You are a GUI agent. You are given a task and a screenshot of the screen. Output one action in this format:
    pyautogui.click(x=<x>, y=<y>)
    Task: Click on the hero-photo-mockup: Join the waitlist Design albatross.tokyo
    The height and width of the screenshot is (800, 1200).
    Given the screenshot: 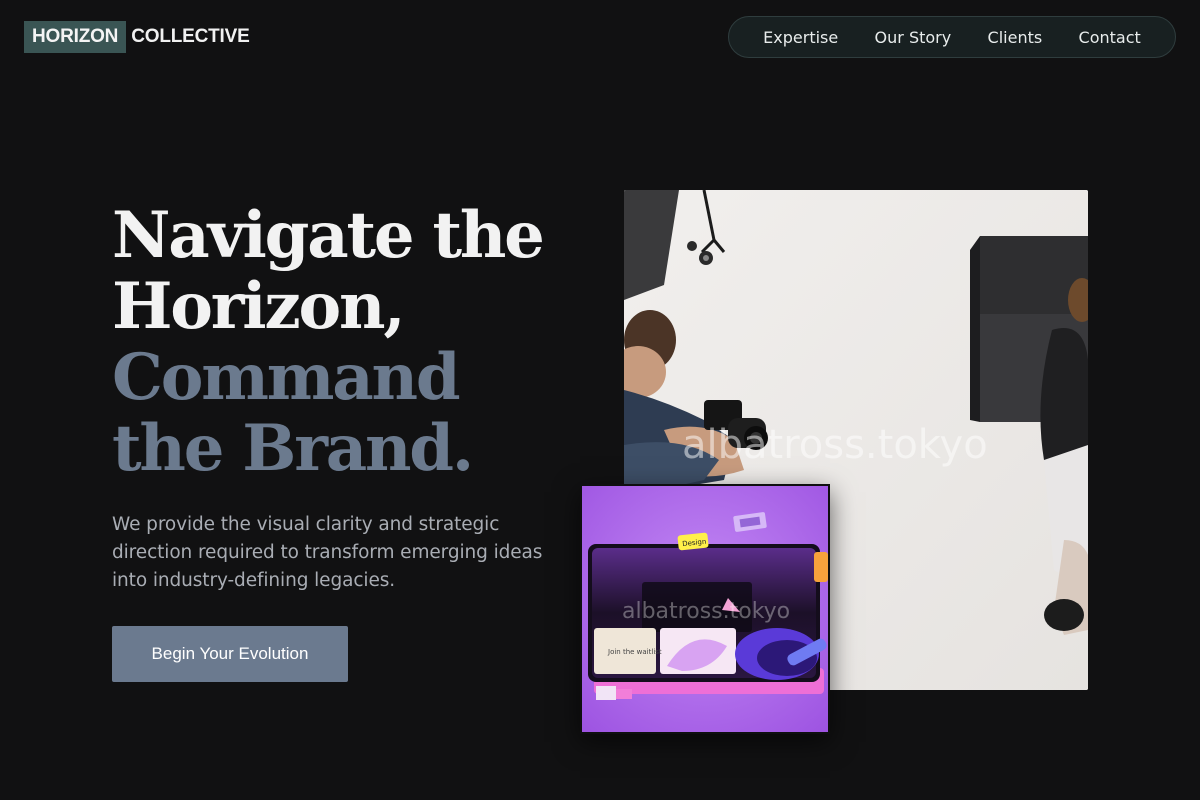 What is the action you would take?
    pyautogui.click(x=705, y=609)
    